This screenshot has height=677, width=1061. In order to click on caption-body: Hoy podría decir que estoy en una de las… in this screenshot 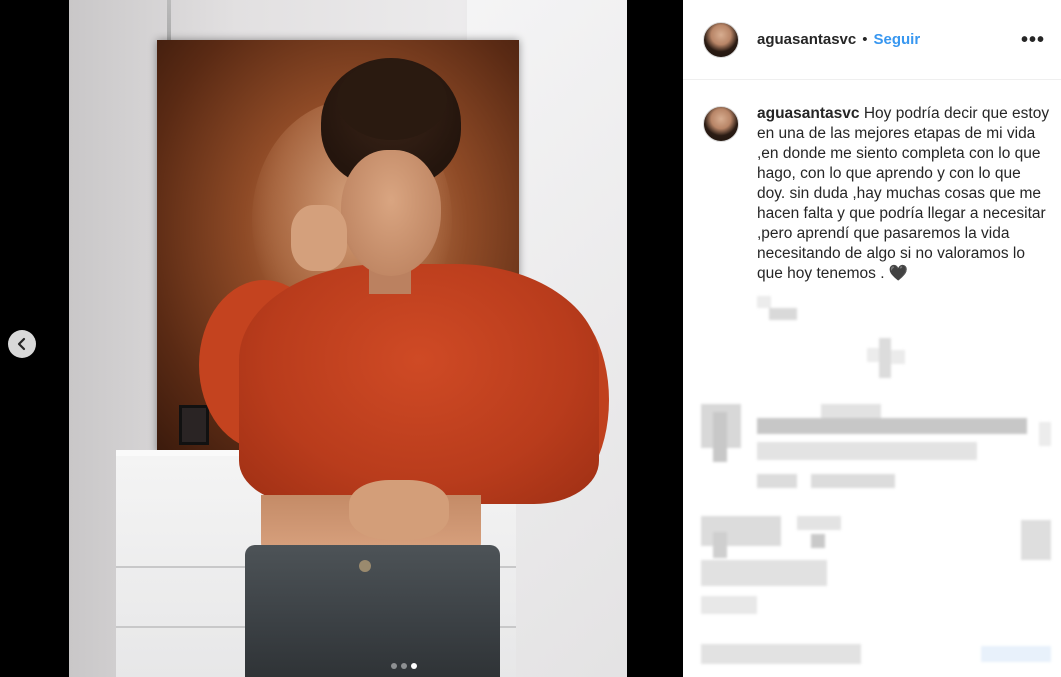, I will do `click(903, 193)`.